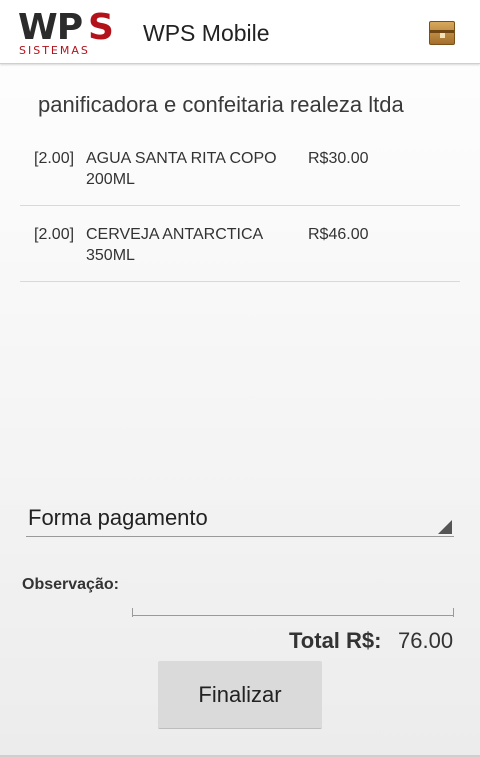 The height and width of the screenshot is (757, 480). I want to click on app-title: WPS Mobile, so click(206, 33).